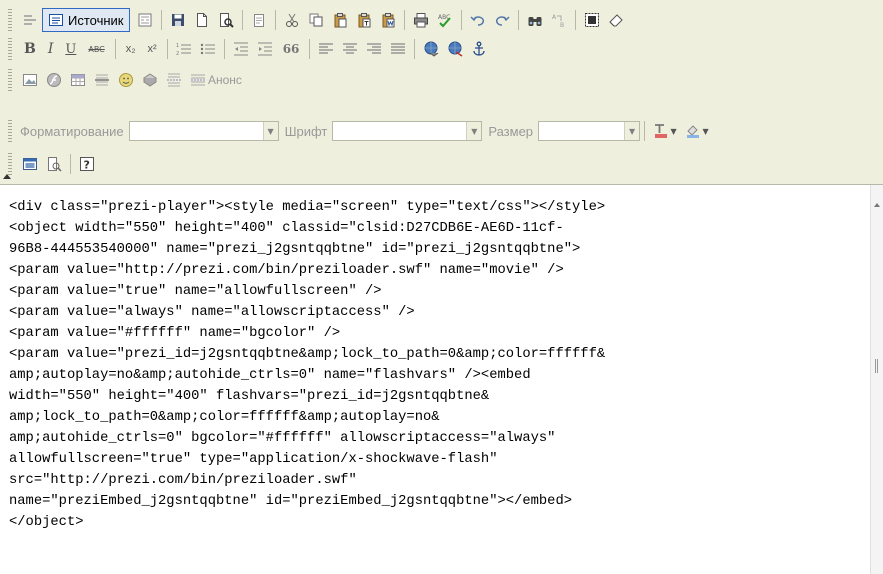 This screenshot has height=574, width=883. I want to click on redo-icon, so click(502, 21).